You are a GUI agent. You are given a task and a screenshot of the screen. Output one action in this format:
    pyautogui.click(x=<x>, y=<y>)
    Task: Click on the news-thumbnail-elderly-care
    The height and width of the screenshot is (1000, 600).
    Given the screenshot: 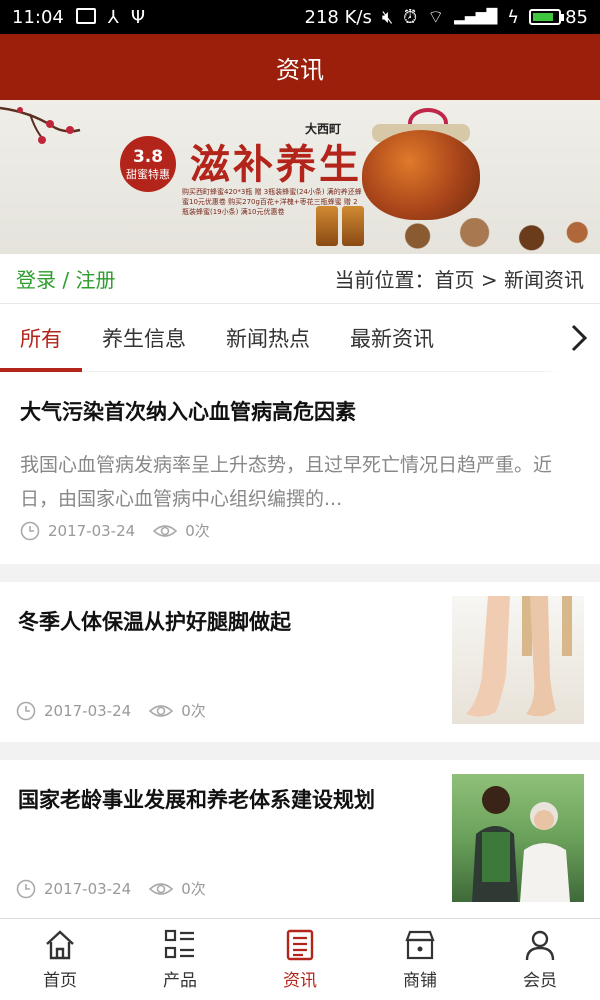 What is the action you would take?
    pyautogui.click(x=518, y=838)
    